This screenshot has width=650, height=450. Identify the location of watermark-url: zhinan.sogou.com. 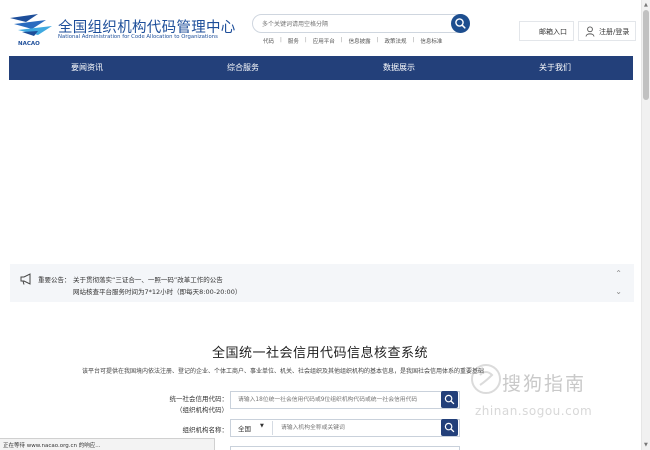
(534, 411).